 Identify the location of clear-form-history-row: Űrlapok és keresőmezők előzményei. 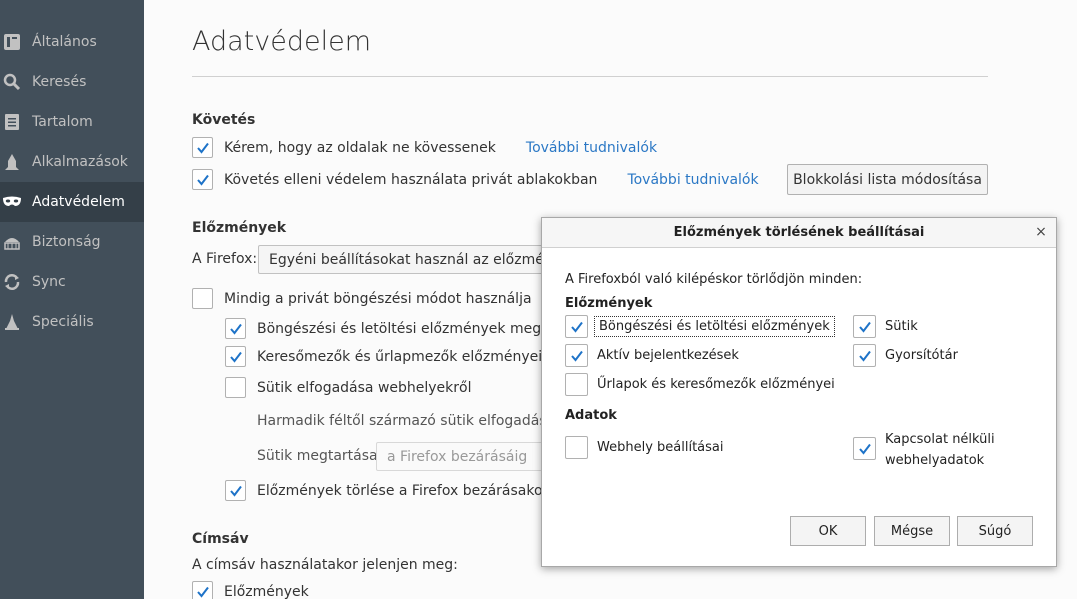
(700, 384).